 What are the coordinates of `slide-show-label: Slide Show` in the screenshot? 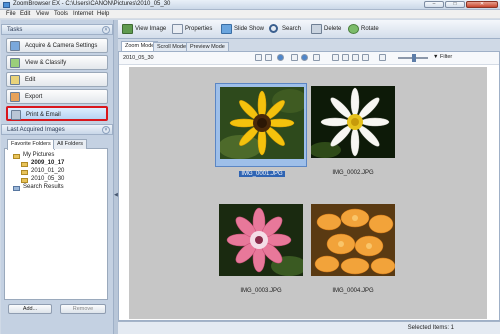 It's located at (249, 29).